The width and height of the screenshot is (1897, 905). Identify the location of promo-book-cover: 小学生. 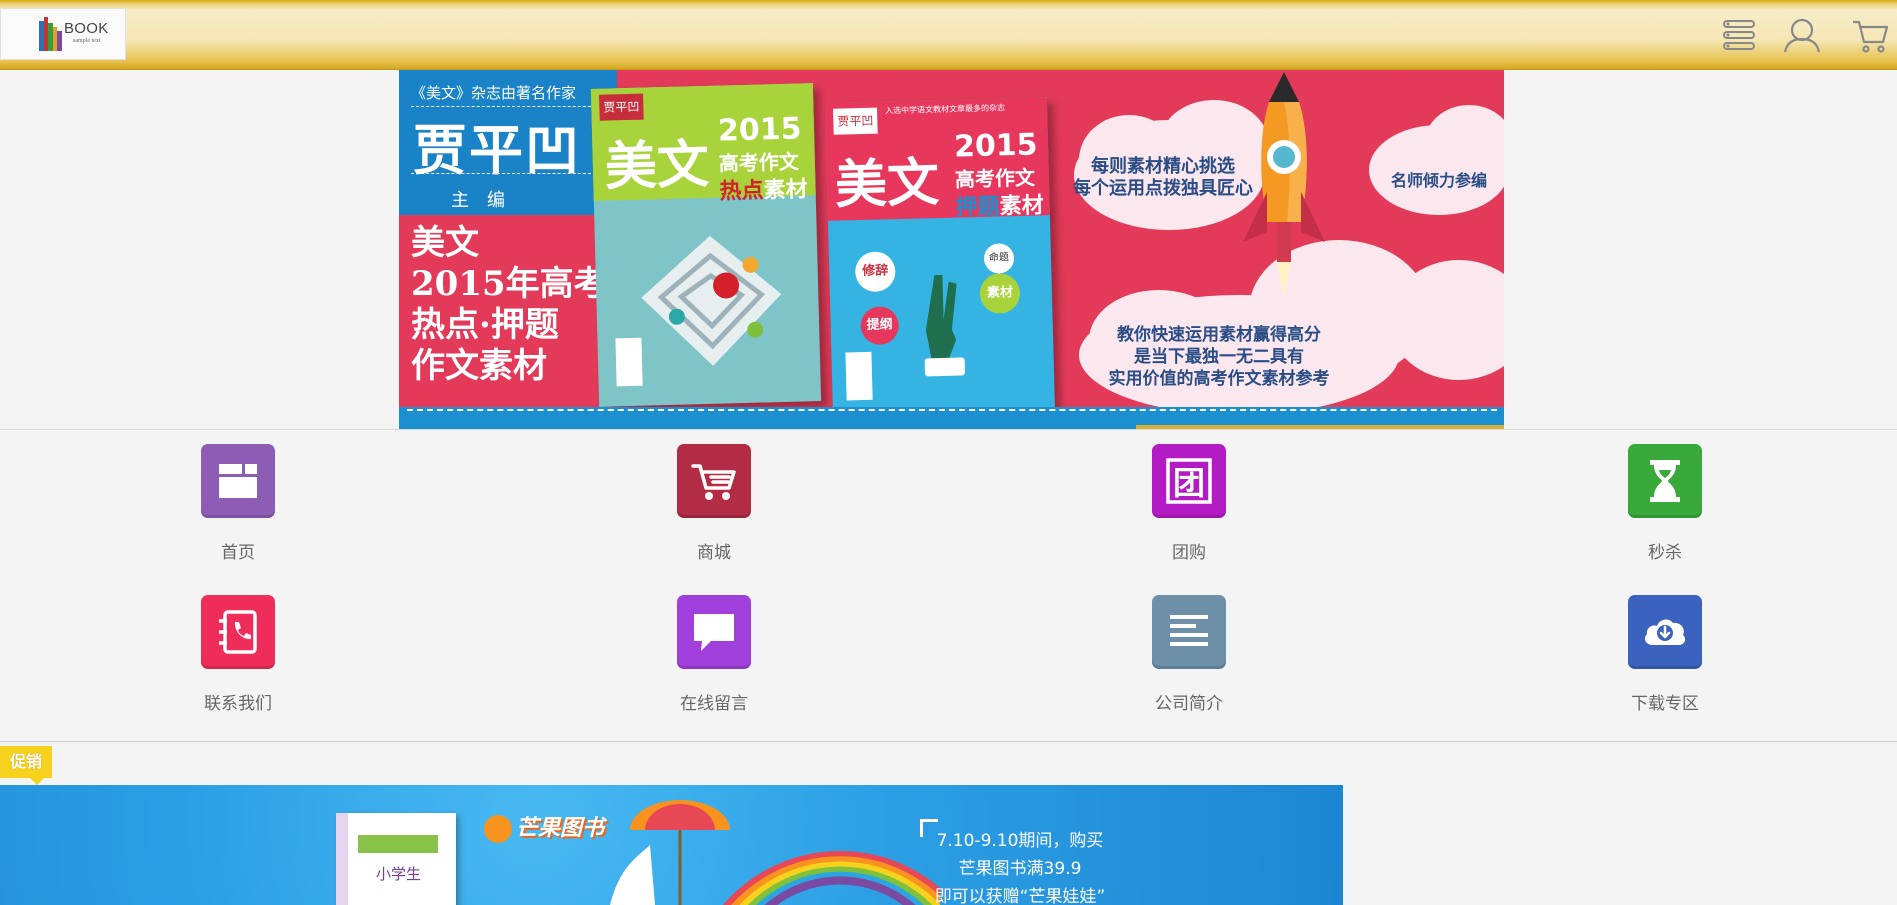
(396, 859).